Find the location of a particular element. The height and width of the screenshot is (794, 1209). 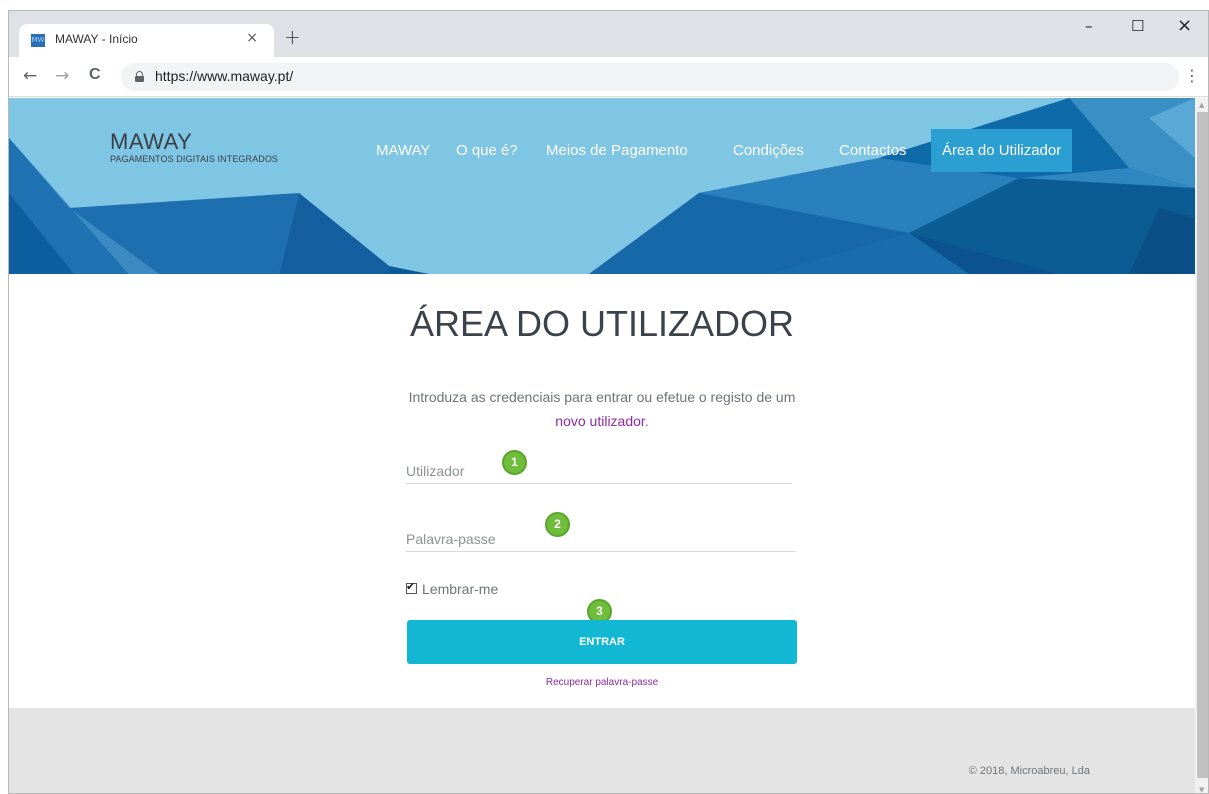

scroll-down-icon: ▼ is located at coordinates (1201, 789).